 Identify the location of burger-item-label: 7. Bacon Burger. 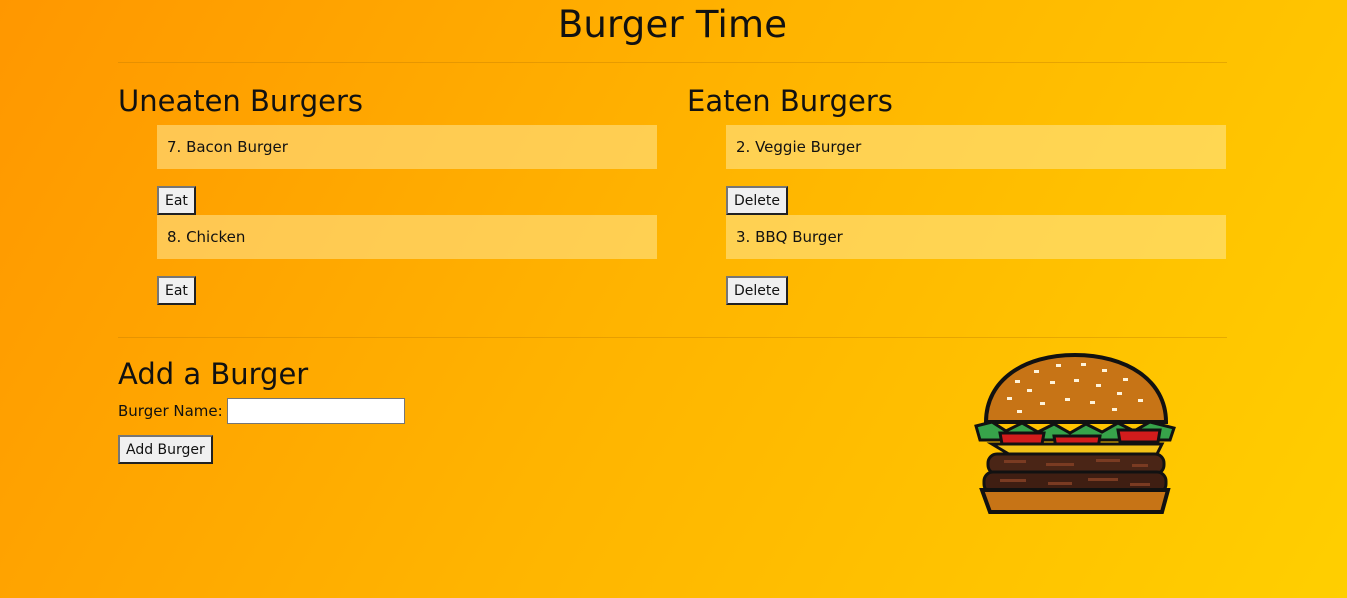
(227, 147).